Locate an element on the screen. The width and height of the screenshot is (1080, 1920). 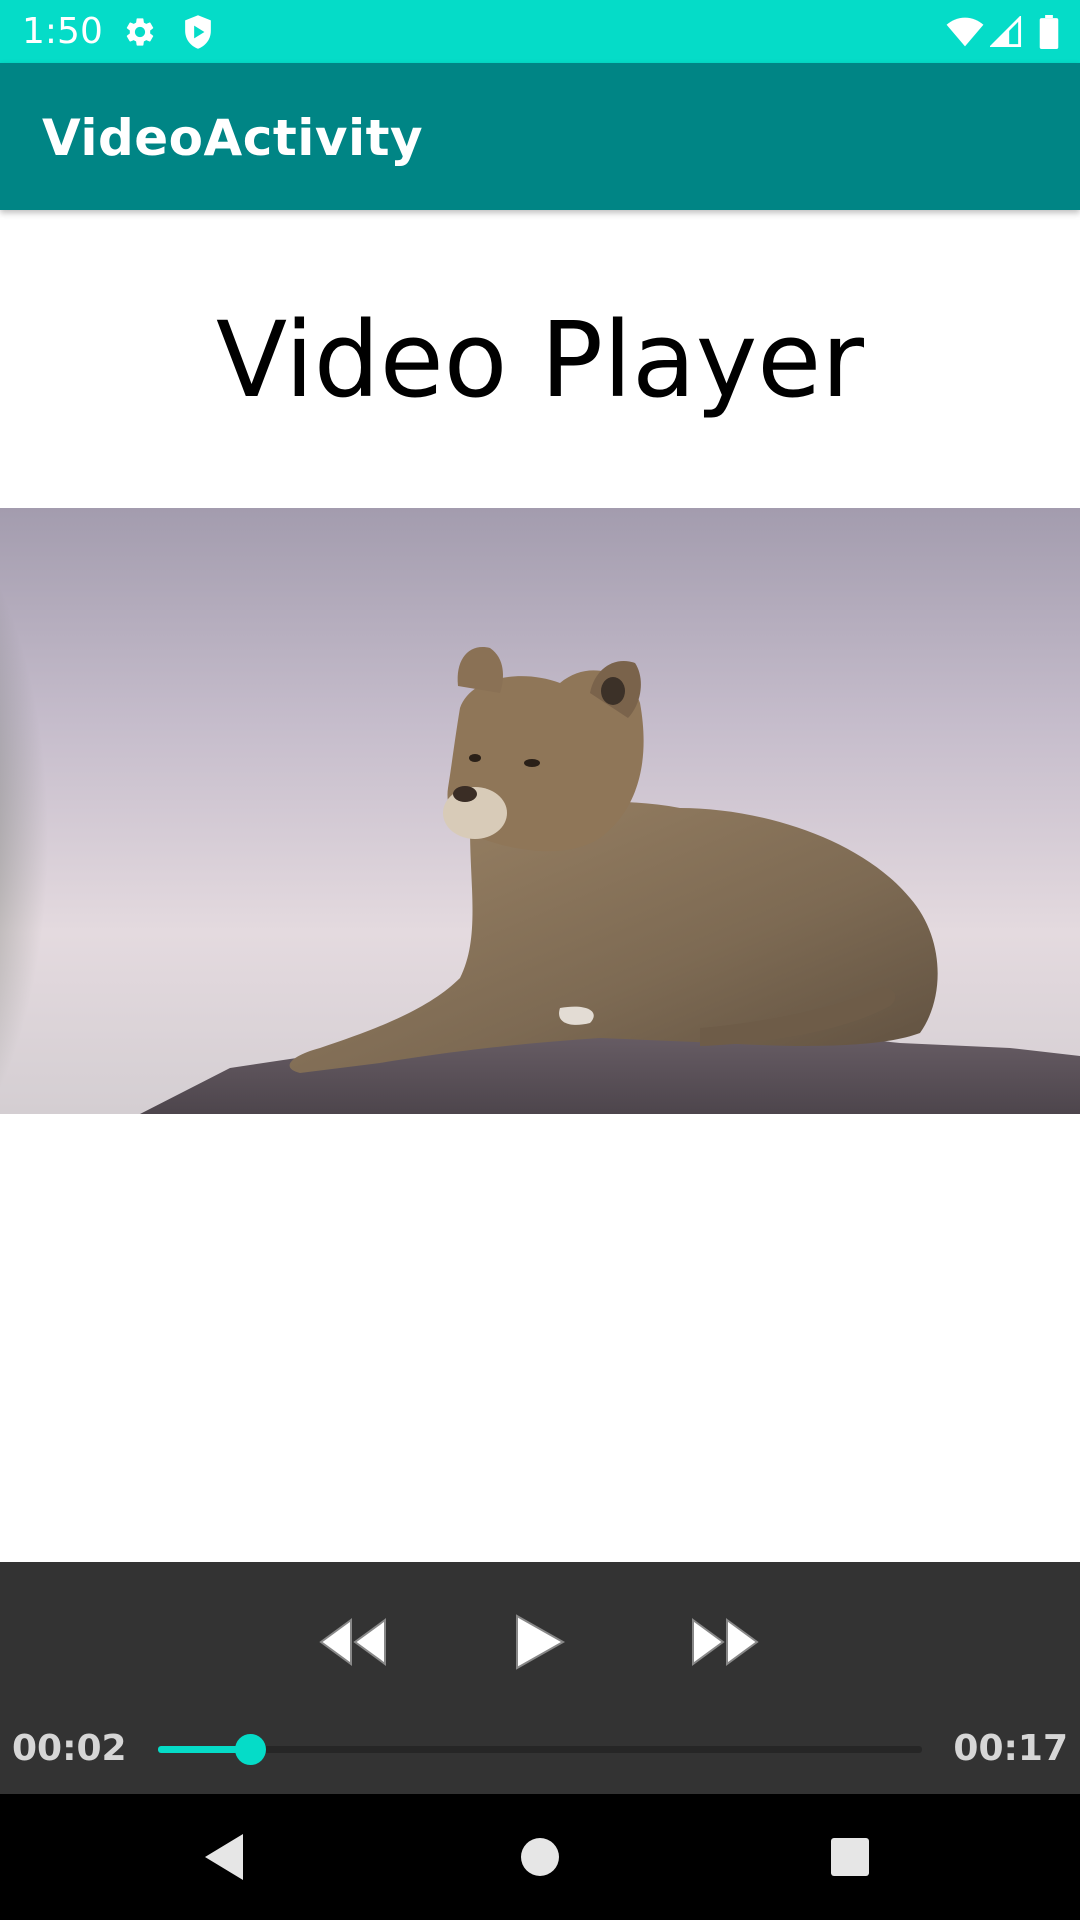
rewind-icon is located at coordinates (352, 1642).